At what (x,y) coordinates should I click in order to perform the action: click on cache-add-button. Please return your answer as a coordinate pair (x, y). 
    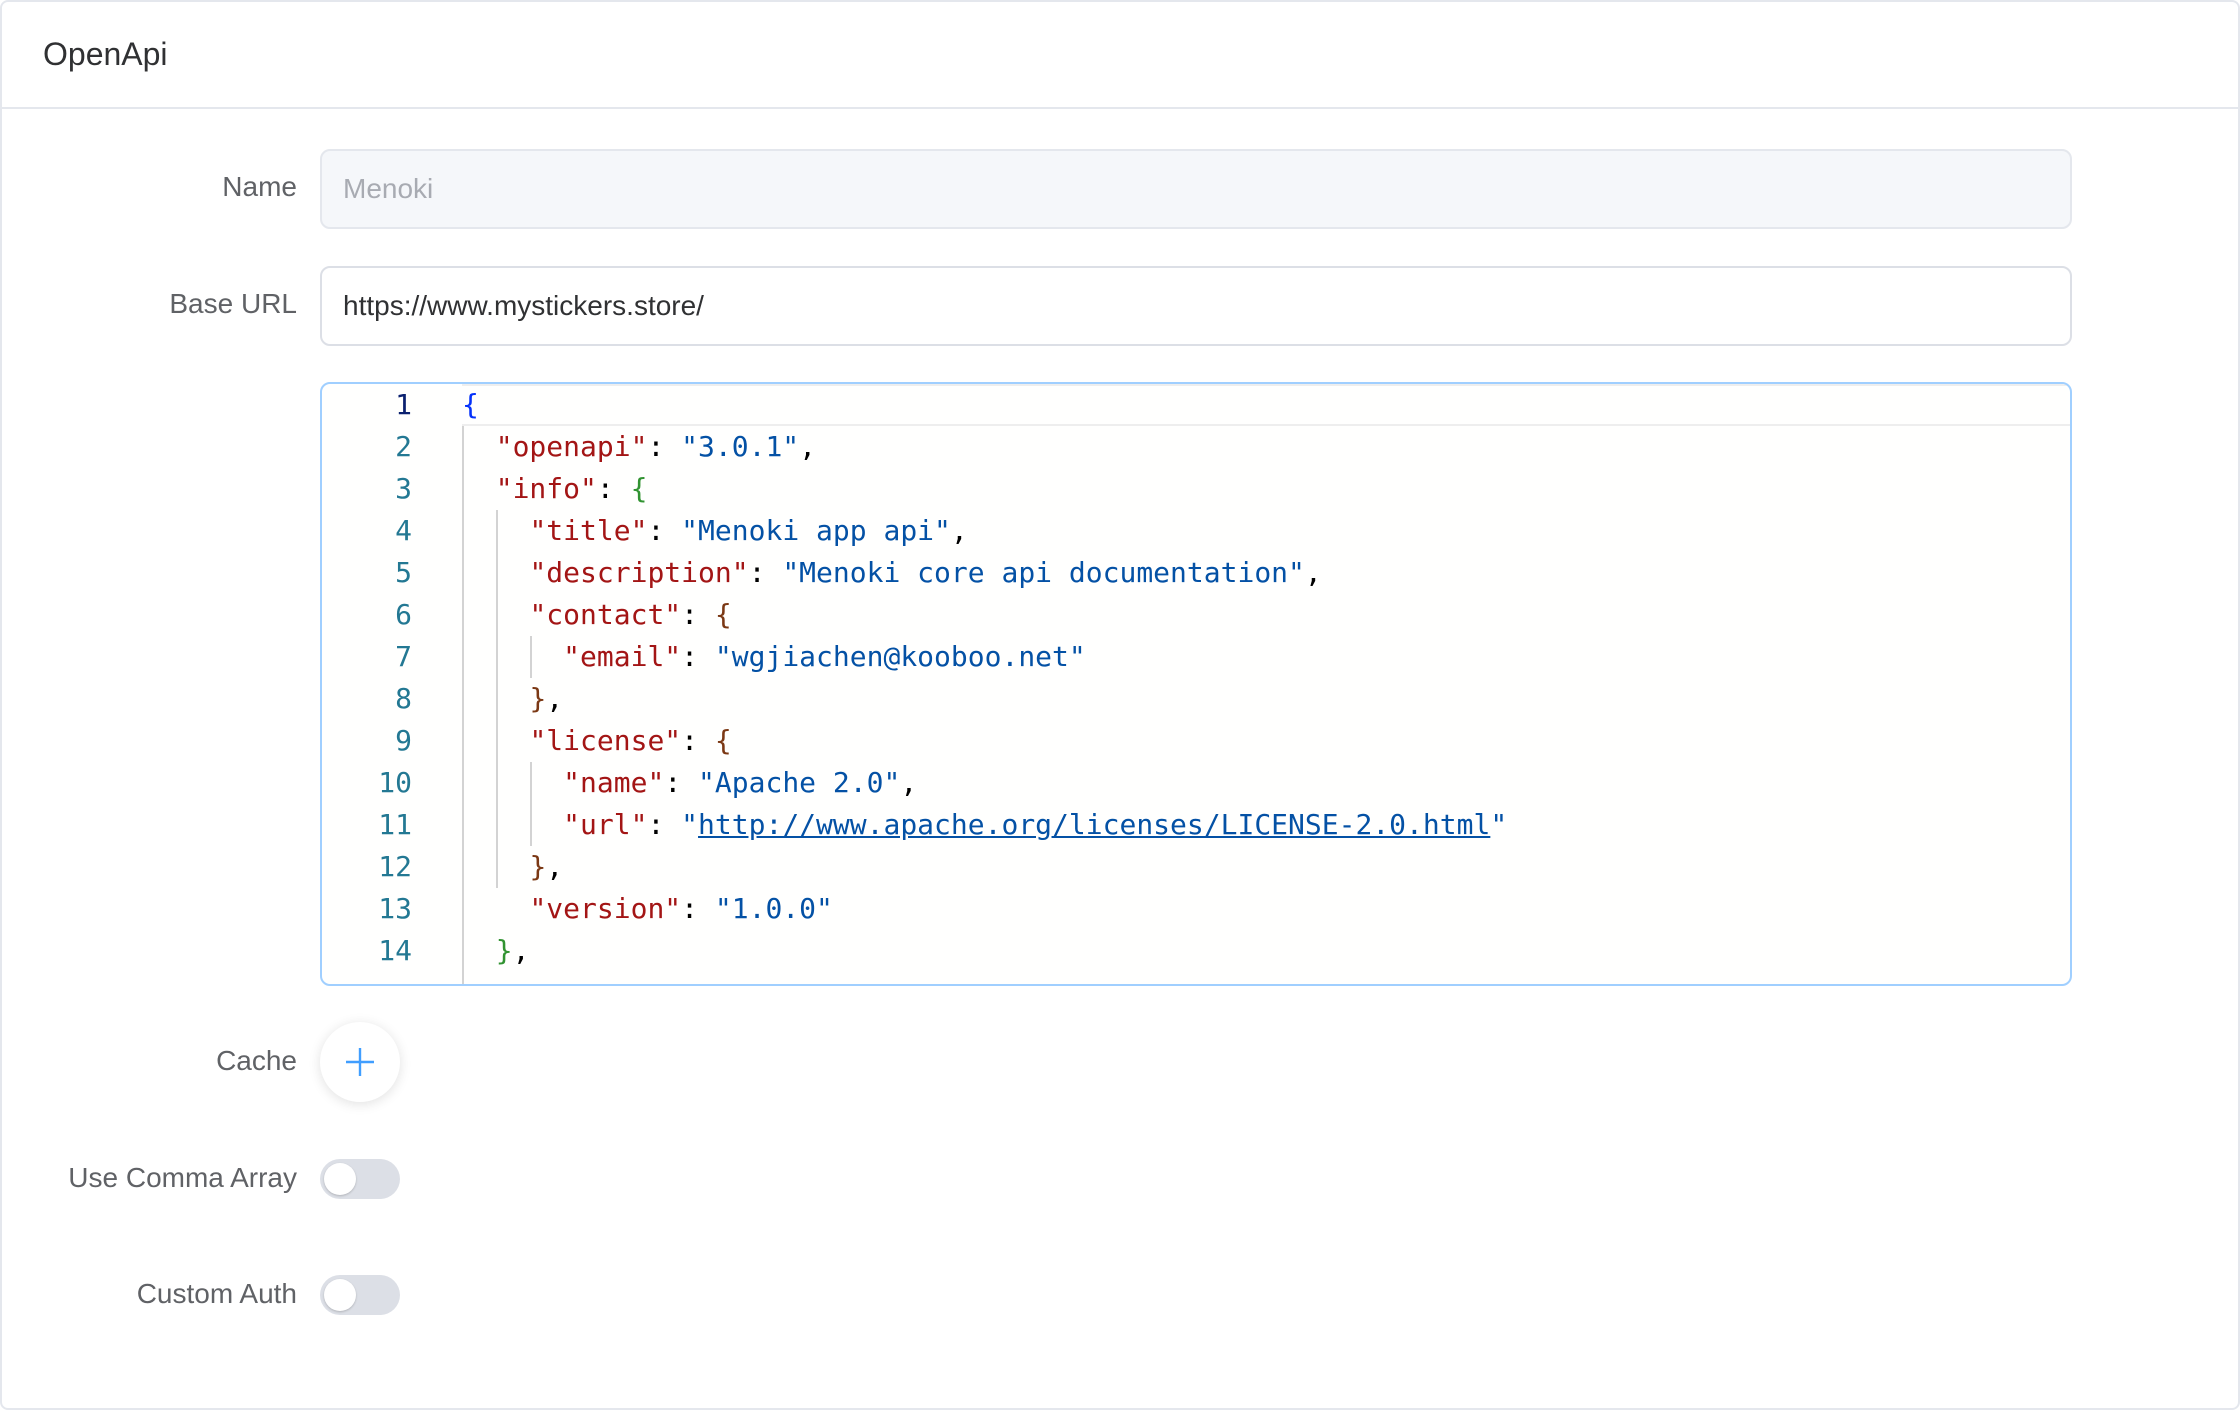
    Looking at the image, I should click on (360, 1062).